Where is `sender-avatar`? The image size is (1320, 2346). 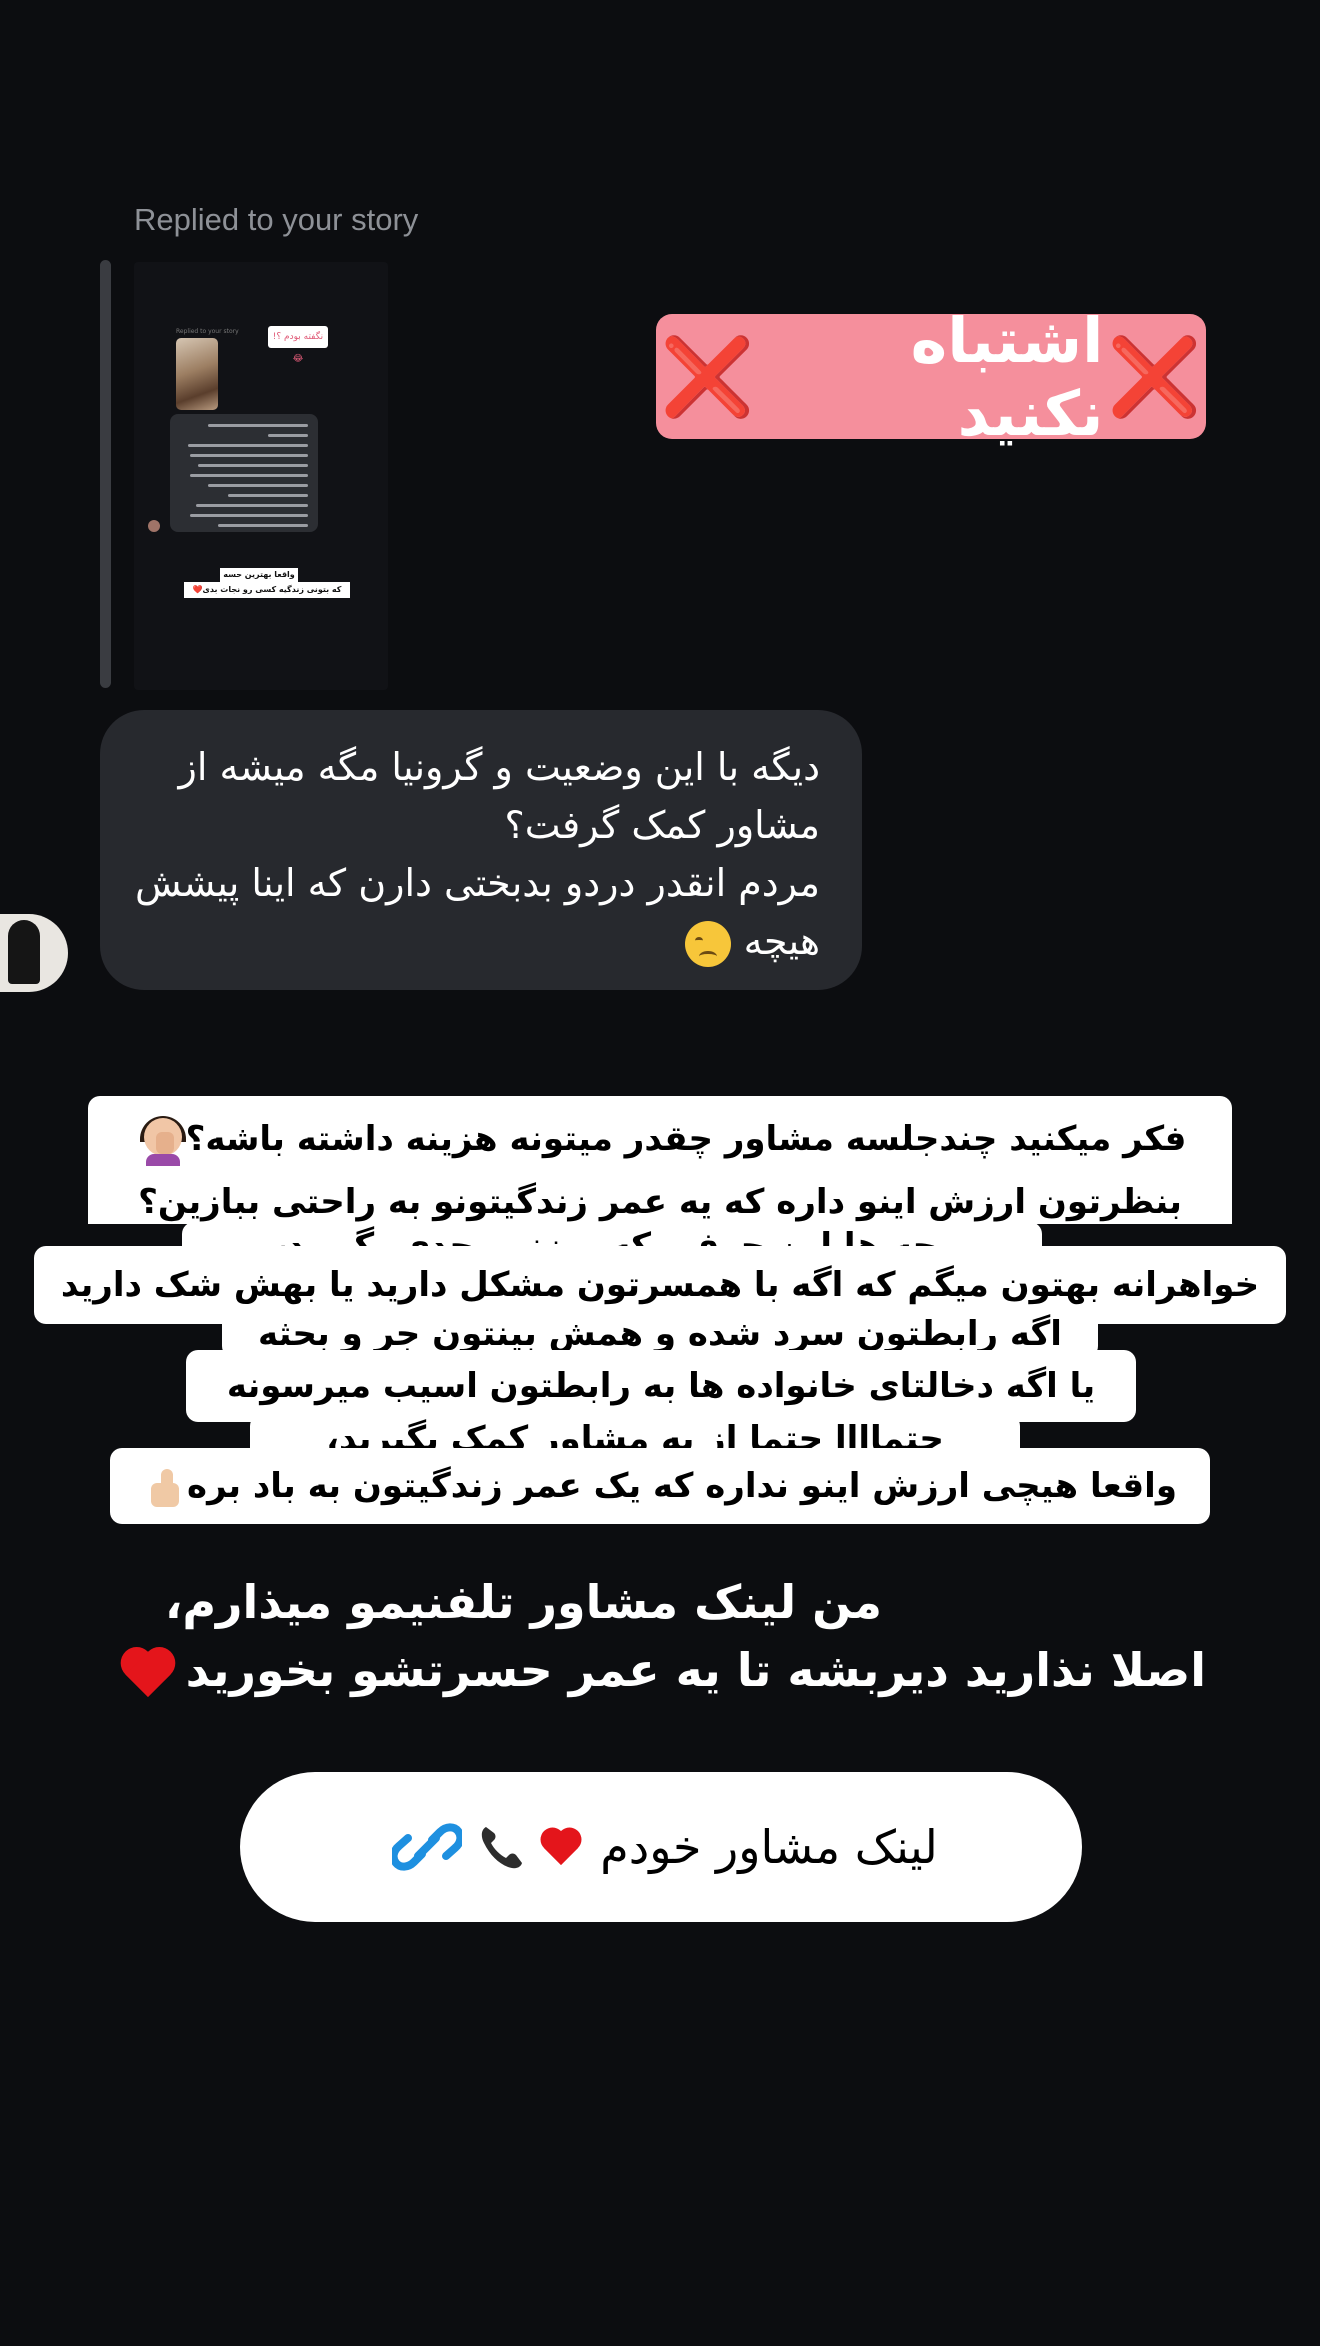
sender-avatar is located at coordinates (34, 953).